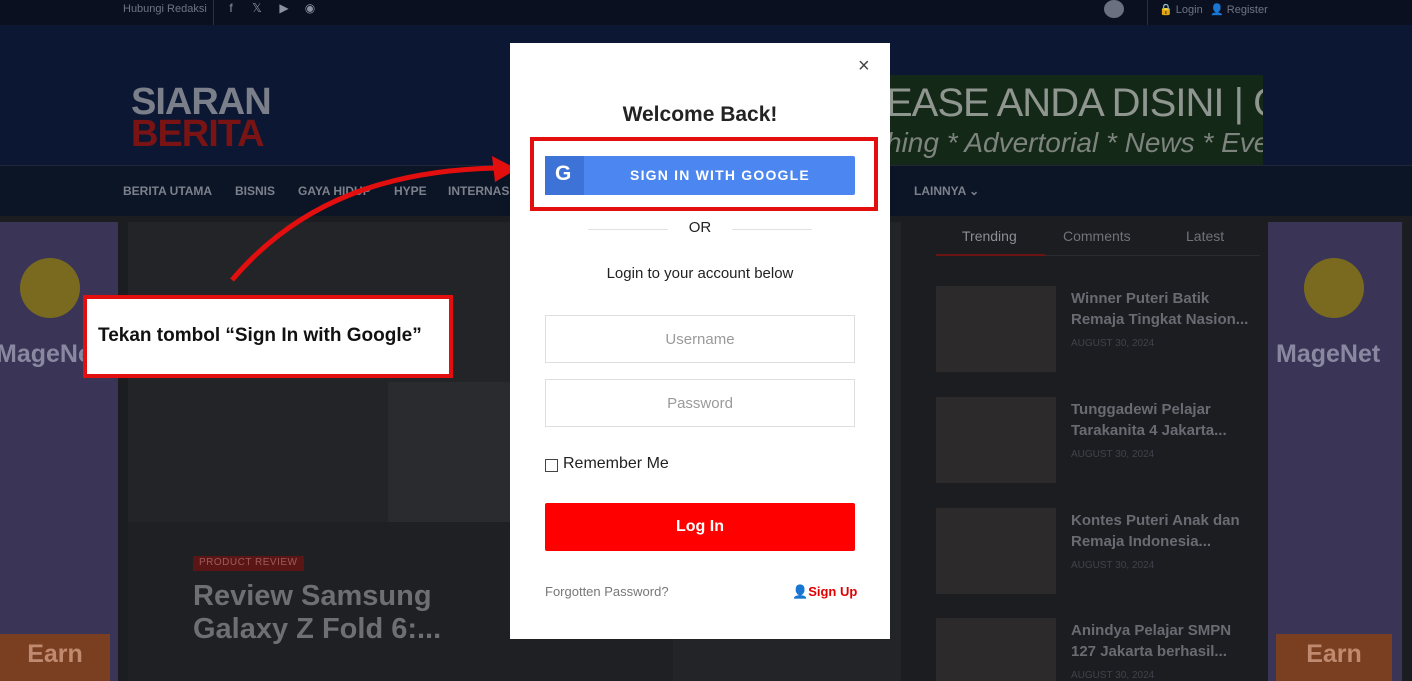 This screenshot has height=681, width=1412. What do you see at coordinates (700, 273) in the screenshot?
I see `login-subtitle: Login to your account below` at bounding box center [700, 273].